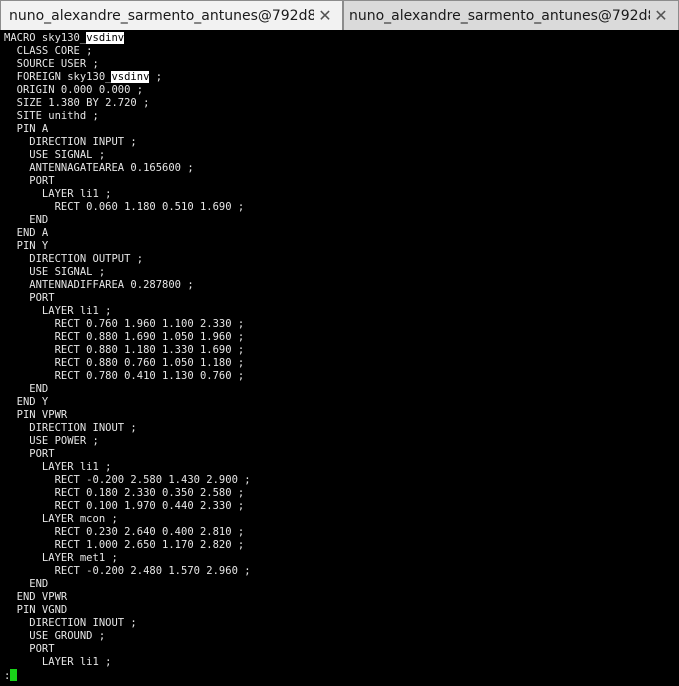  Describe the element at coordinates (70, 142) in the screenshot. I see `terminal-line: DIRECTION INPUT ;` at that location.